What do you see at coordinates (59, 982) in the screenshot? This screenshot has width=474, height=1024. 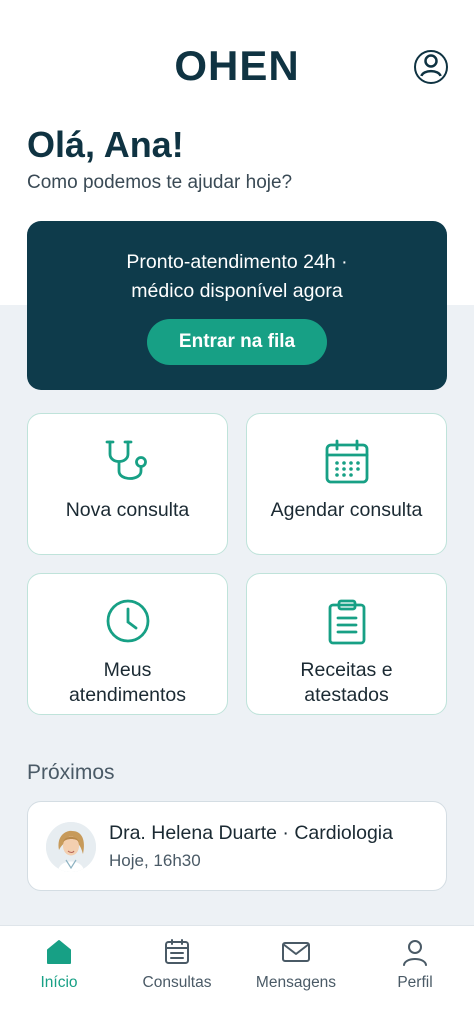 I see `tab-label: Início` at bounding box center [59, 982].